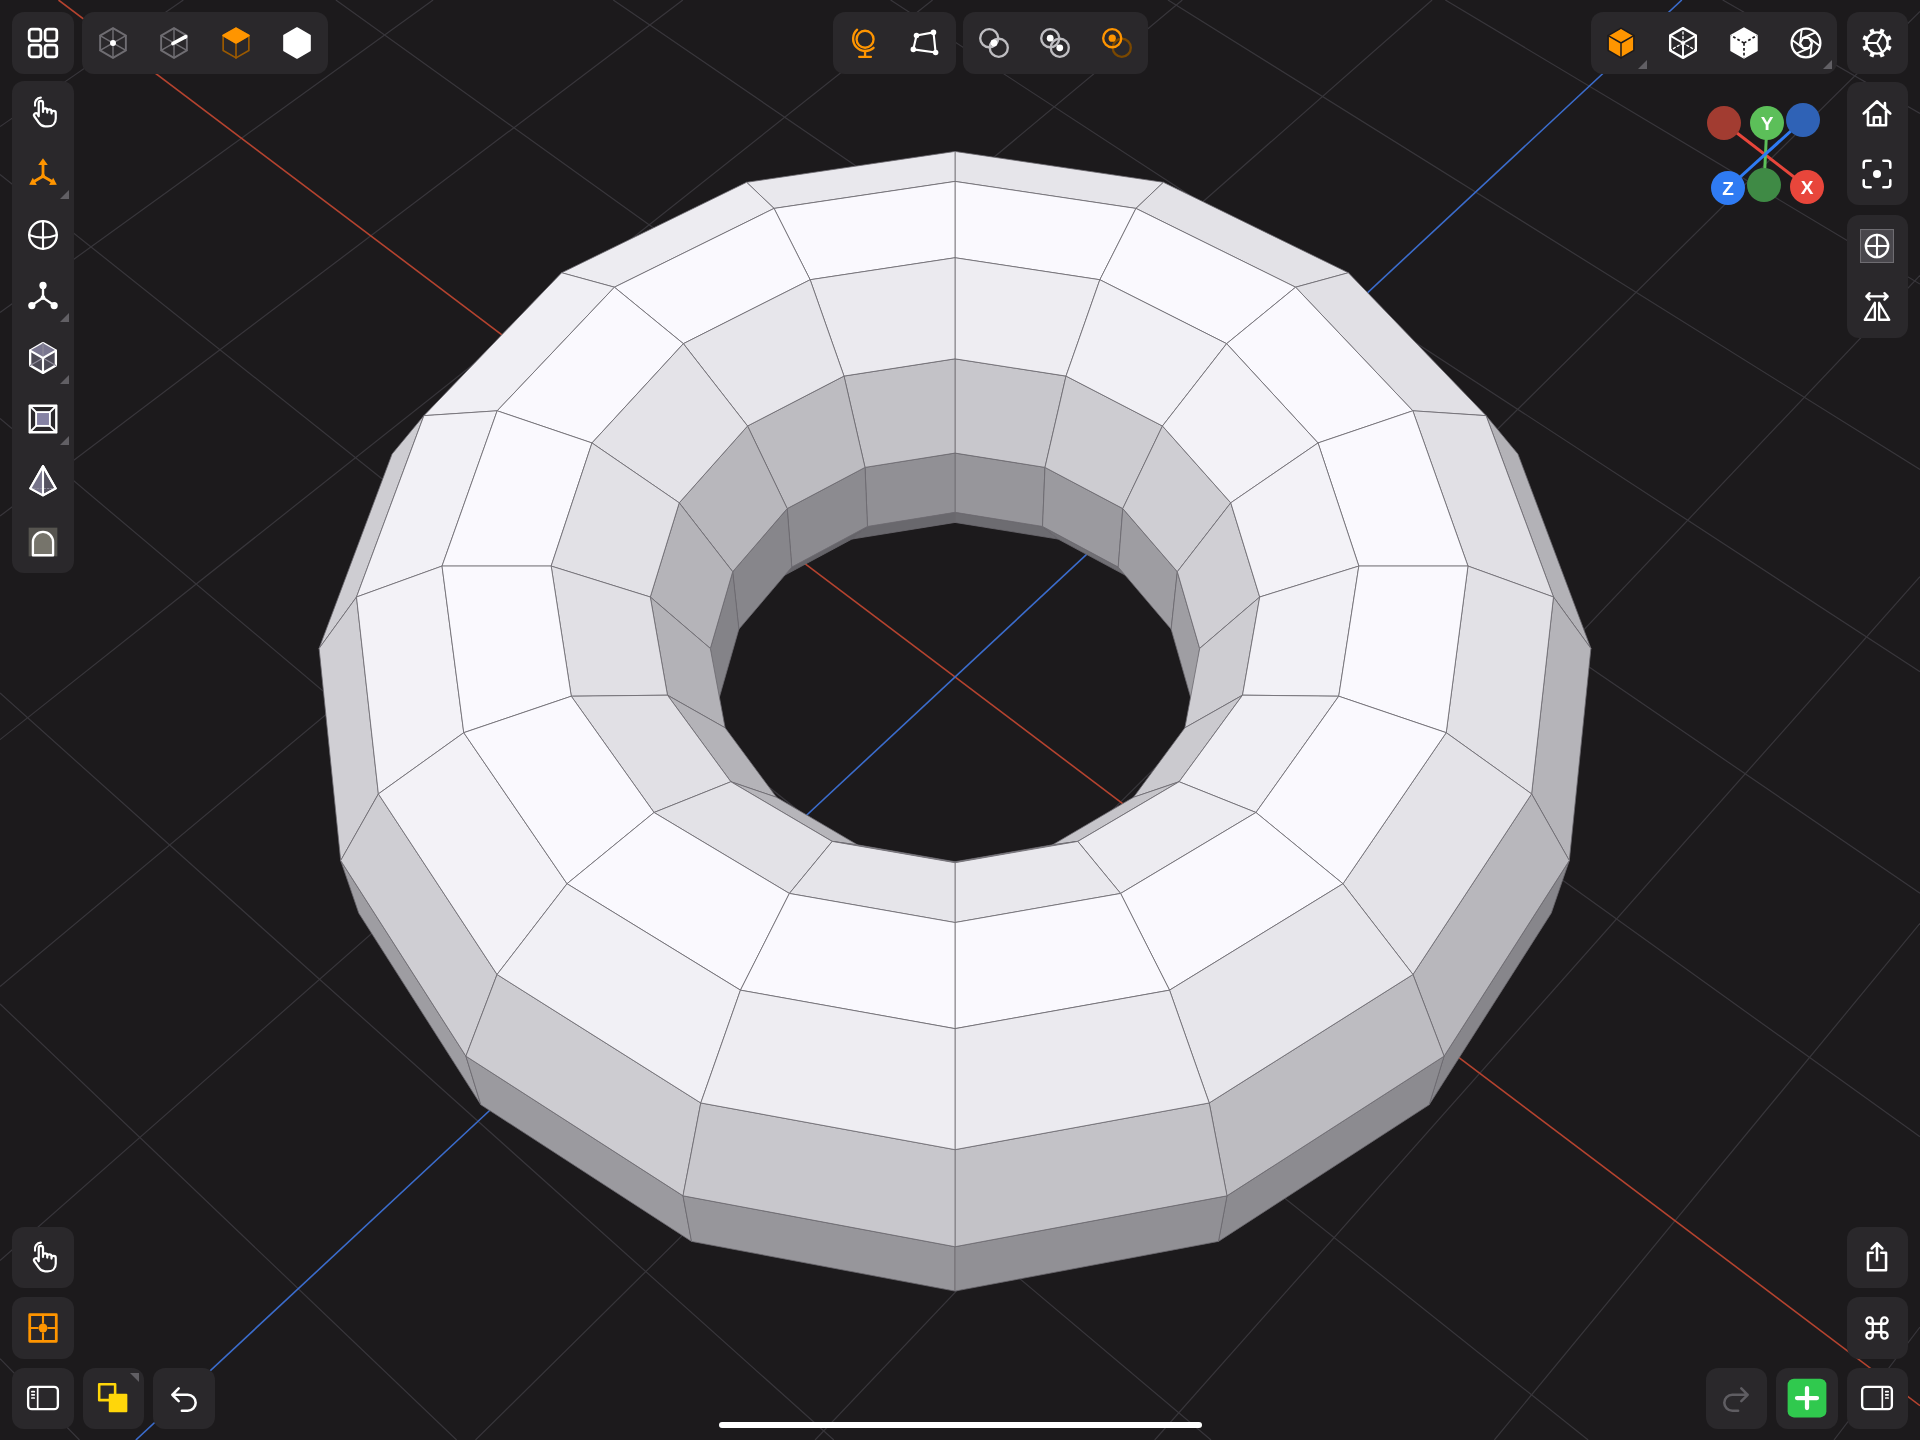 The image size is (1920, 1440). Describe the element at coordinates (1877, 43) in the screenshot. I see `settings-button` at that location.